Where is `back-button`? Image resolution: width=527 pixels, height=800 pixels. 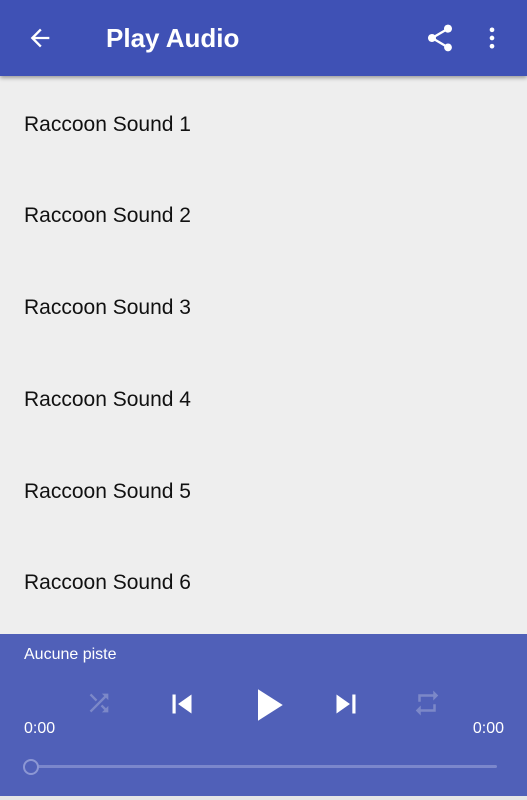
back-button is located at coordinates (40, 38).